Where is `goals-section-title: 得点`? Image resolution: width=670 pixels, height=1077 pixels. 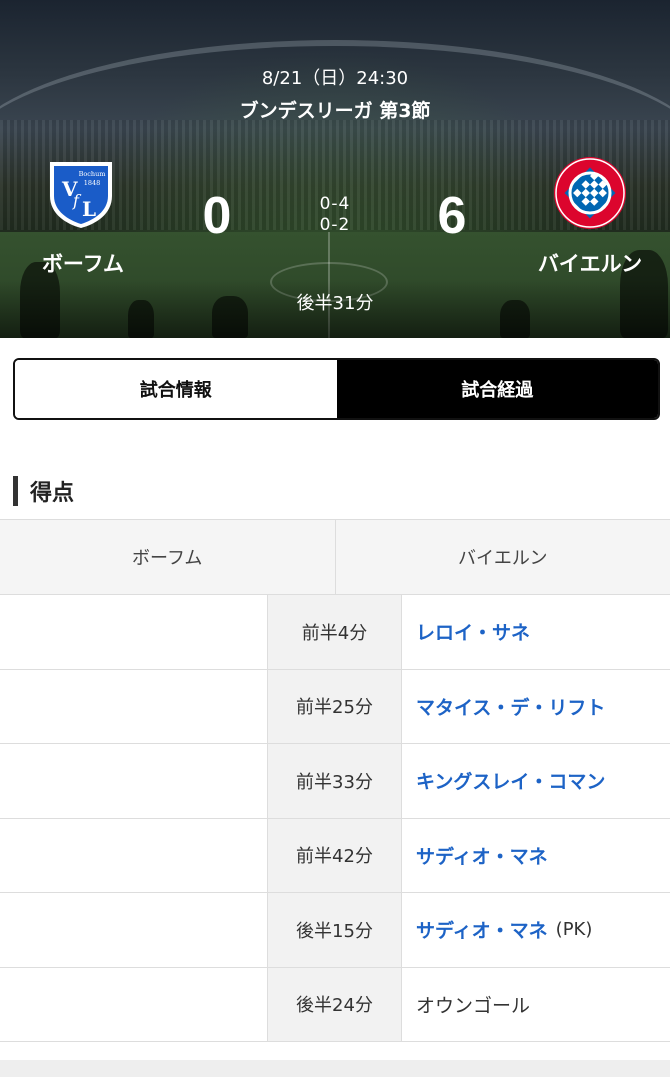 goals-section-title: 得点 is located at coordinates (43, 491).